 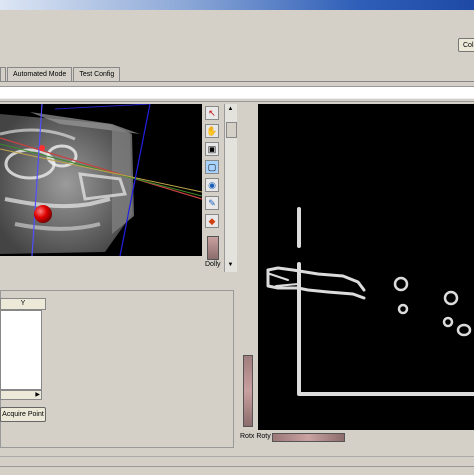 I want to click on point-table, so click(x=21, y=350).